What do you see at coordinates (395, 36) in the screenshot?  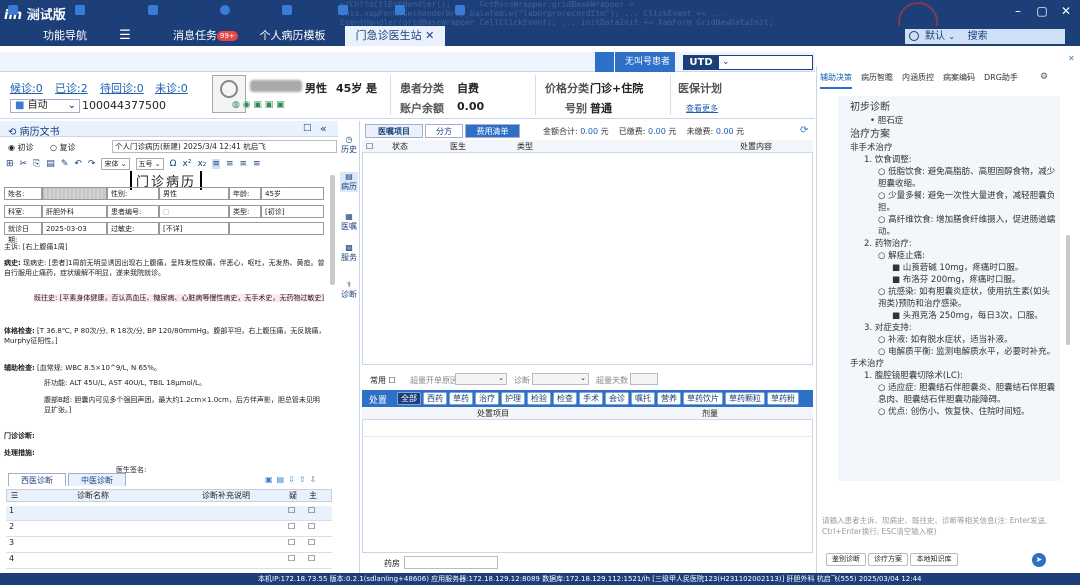 I see `tab-outpatient-station: 门急诊医生站 ✕` at bounding box center [395, 36].